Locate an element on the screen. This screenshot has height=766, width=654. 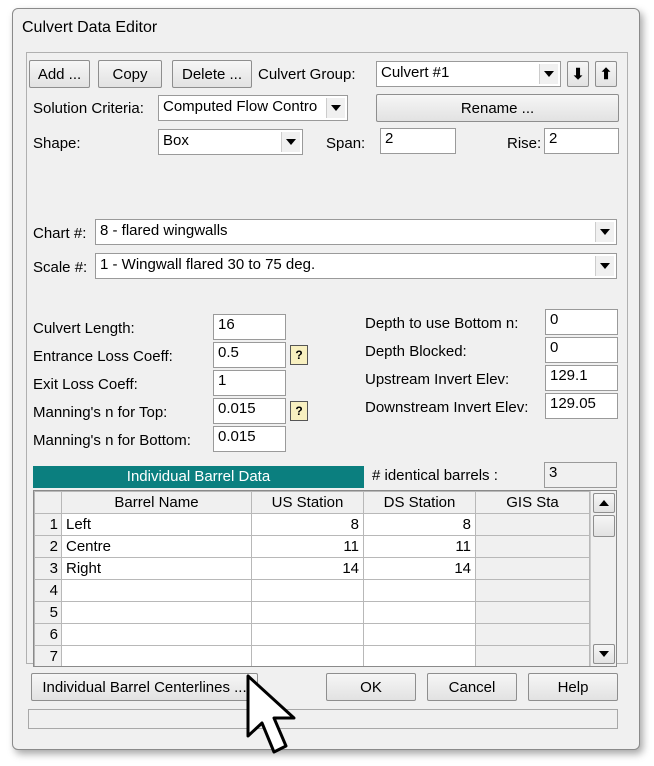
table-row: 6 is located at coordinates (312, 634).